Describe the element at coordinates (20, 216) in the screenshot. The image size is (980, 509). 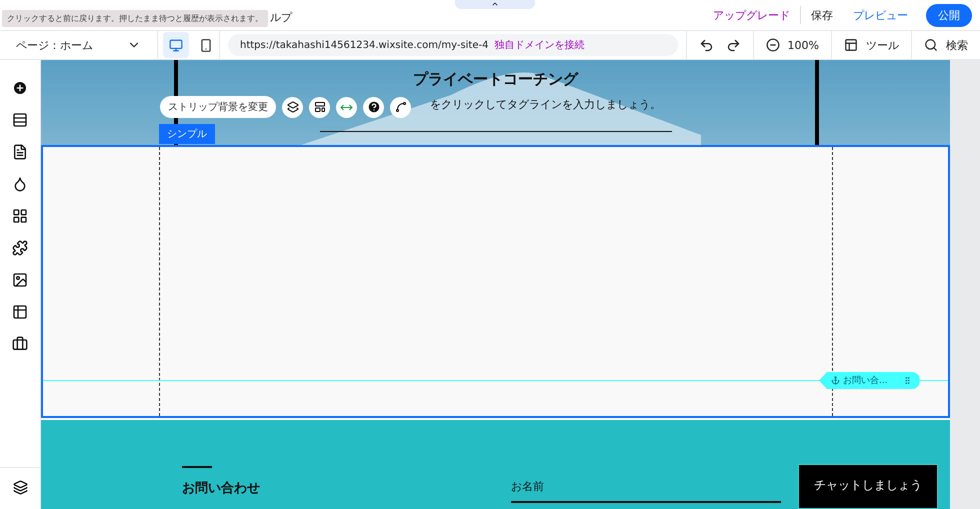
I see `apps-icon` at that location.